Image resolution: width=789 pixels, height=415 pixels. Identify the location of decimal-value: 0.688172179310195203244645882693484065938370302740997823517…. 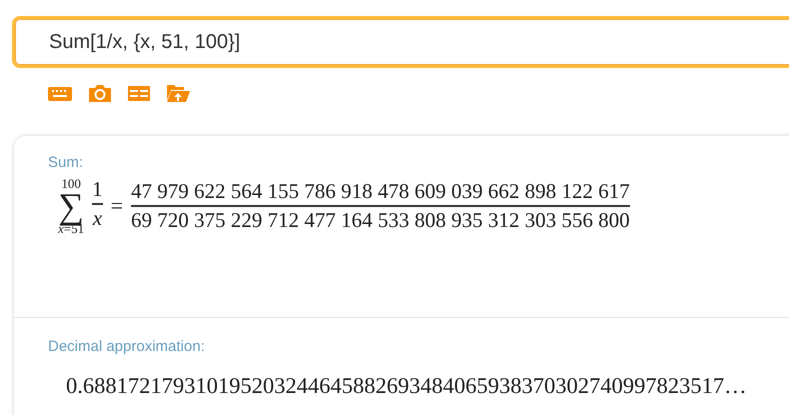
(407, 386).